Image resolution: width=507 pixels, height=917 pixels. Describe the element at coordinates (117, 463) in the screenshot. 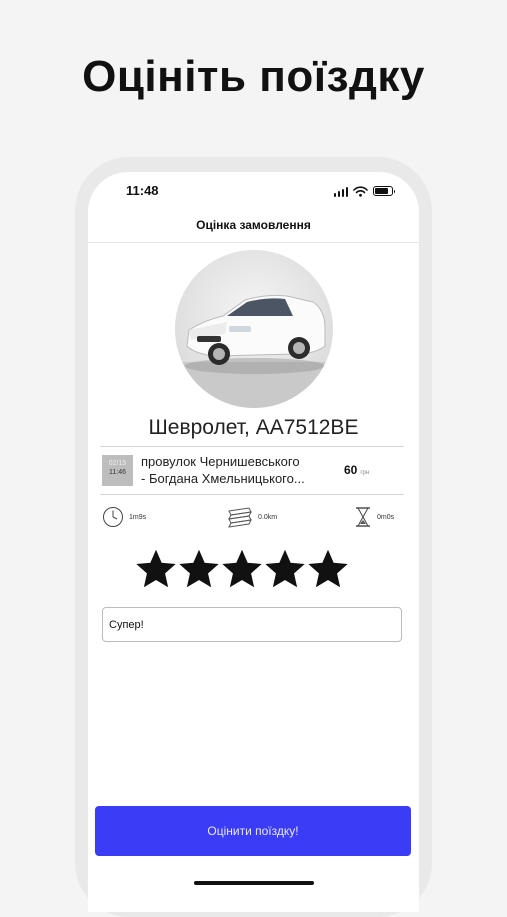

I see `trip-date: 02/15` at that location.